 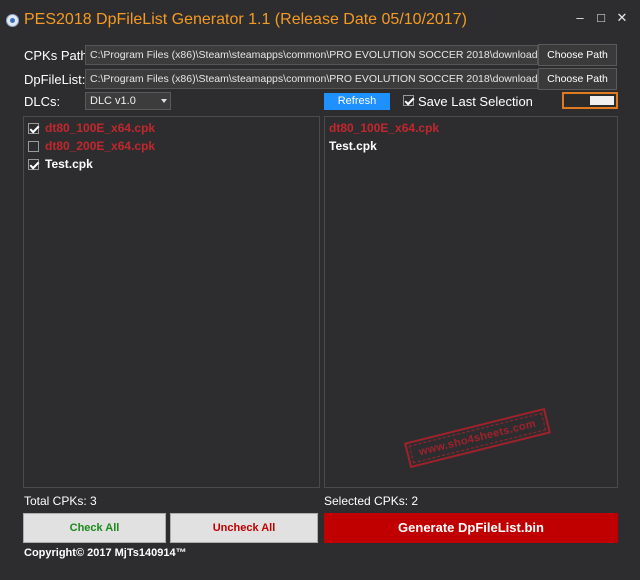 I want to click on selected-list-item: Test.cpk, so click(x=353, y=146).